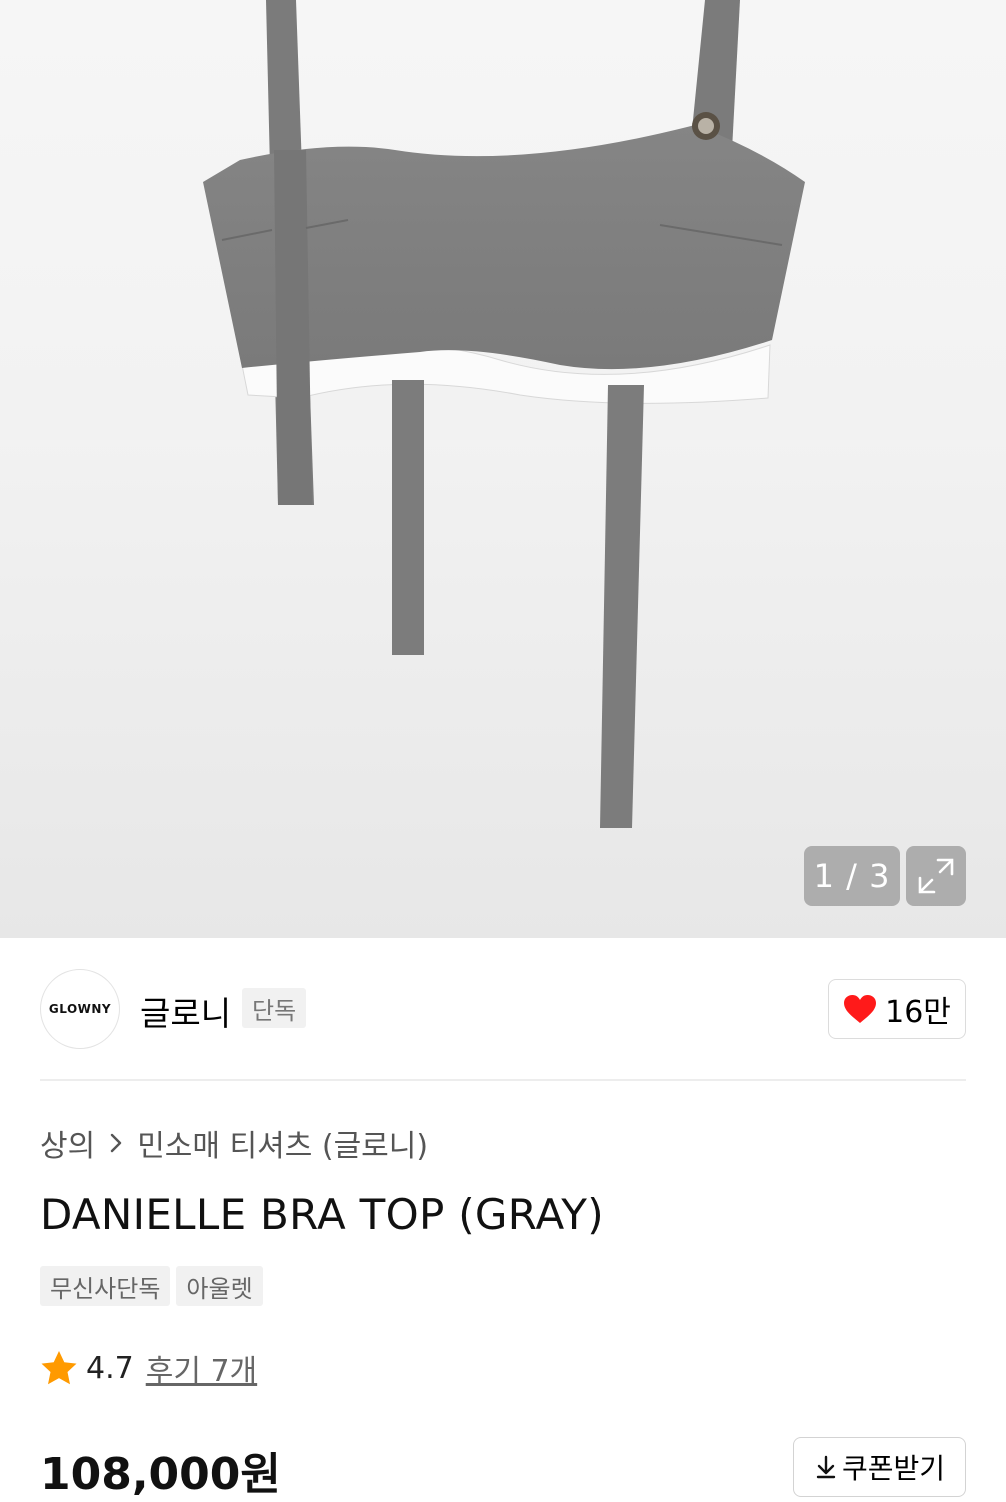 This screenshot has height=1502, width=1006. I want to click on coupon-button: 쿠폰받기, so click(879, 1467).